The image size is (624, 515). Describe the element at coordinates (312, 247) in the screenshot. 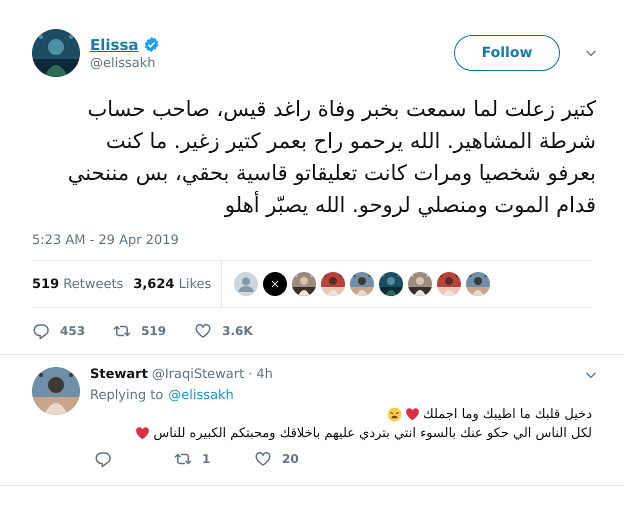

I see `timestamp: 5:23 AM - 29 Apr 2019` at that location.